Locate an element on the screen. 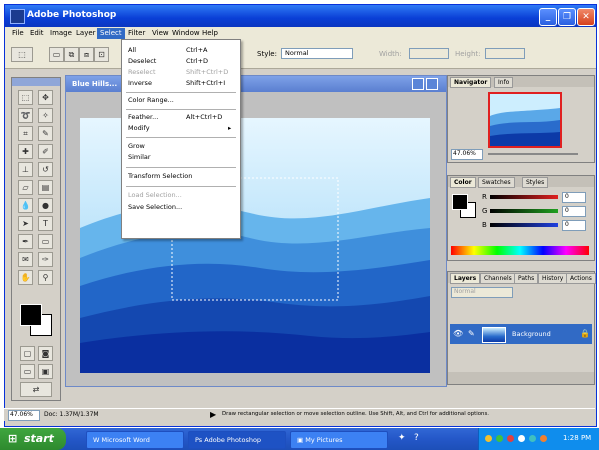 This screenshot has height=450, width=599. close-button: ✕ is located at coordinates (586, 17).